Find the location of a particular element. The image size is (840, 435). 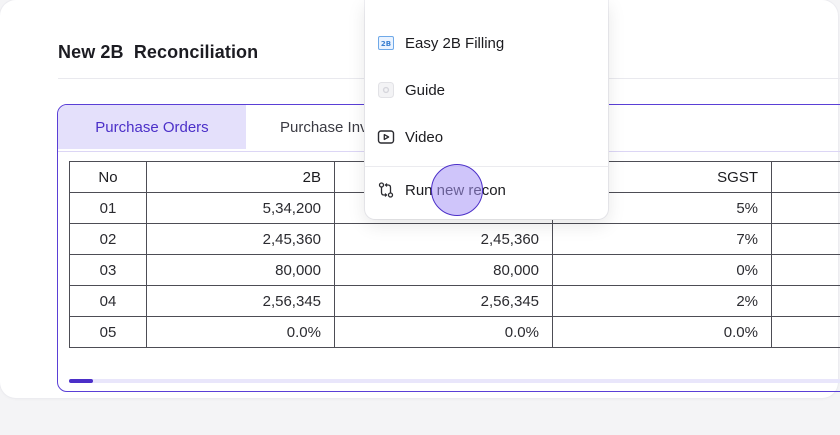

menu-item-easy-2b-filling: 2B Easy 2B Filling is located at coordinates (486, 43).